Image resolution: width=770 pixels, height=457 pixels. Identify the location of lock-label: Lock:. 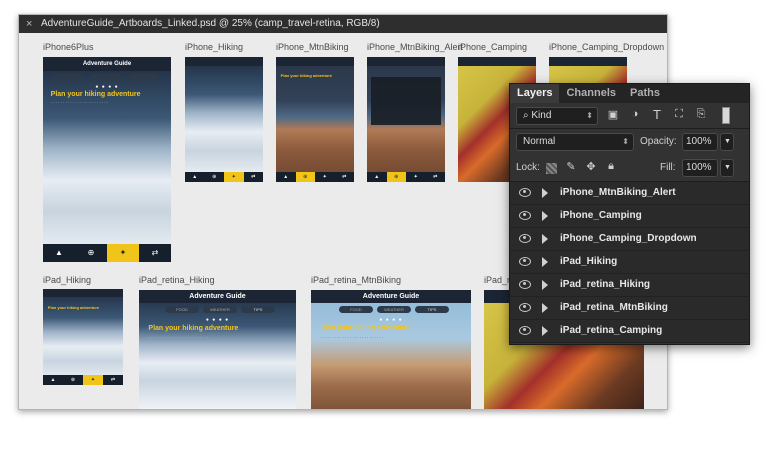
(528, 167).